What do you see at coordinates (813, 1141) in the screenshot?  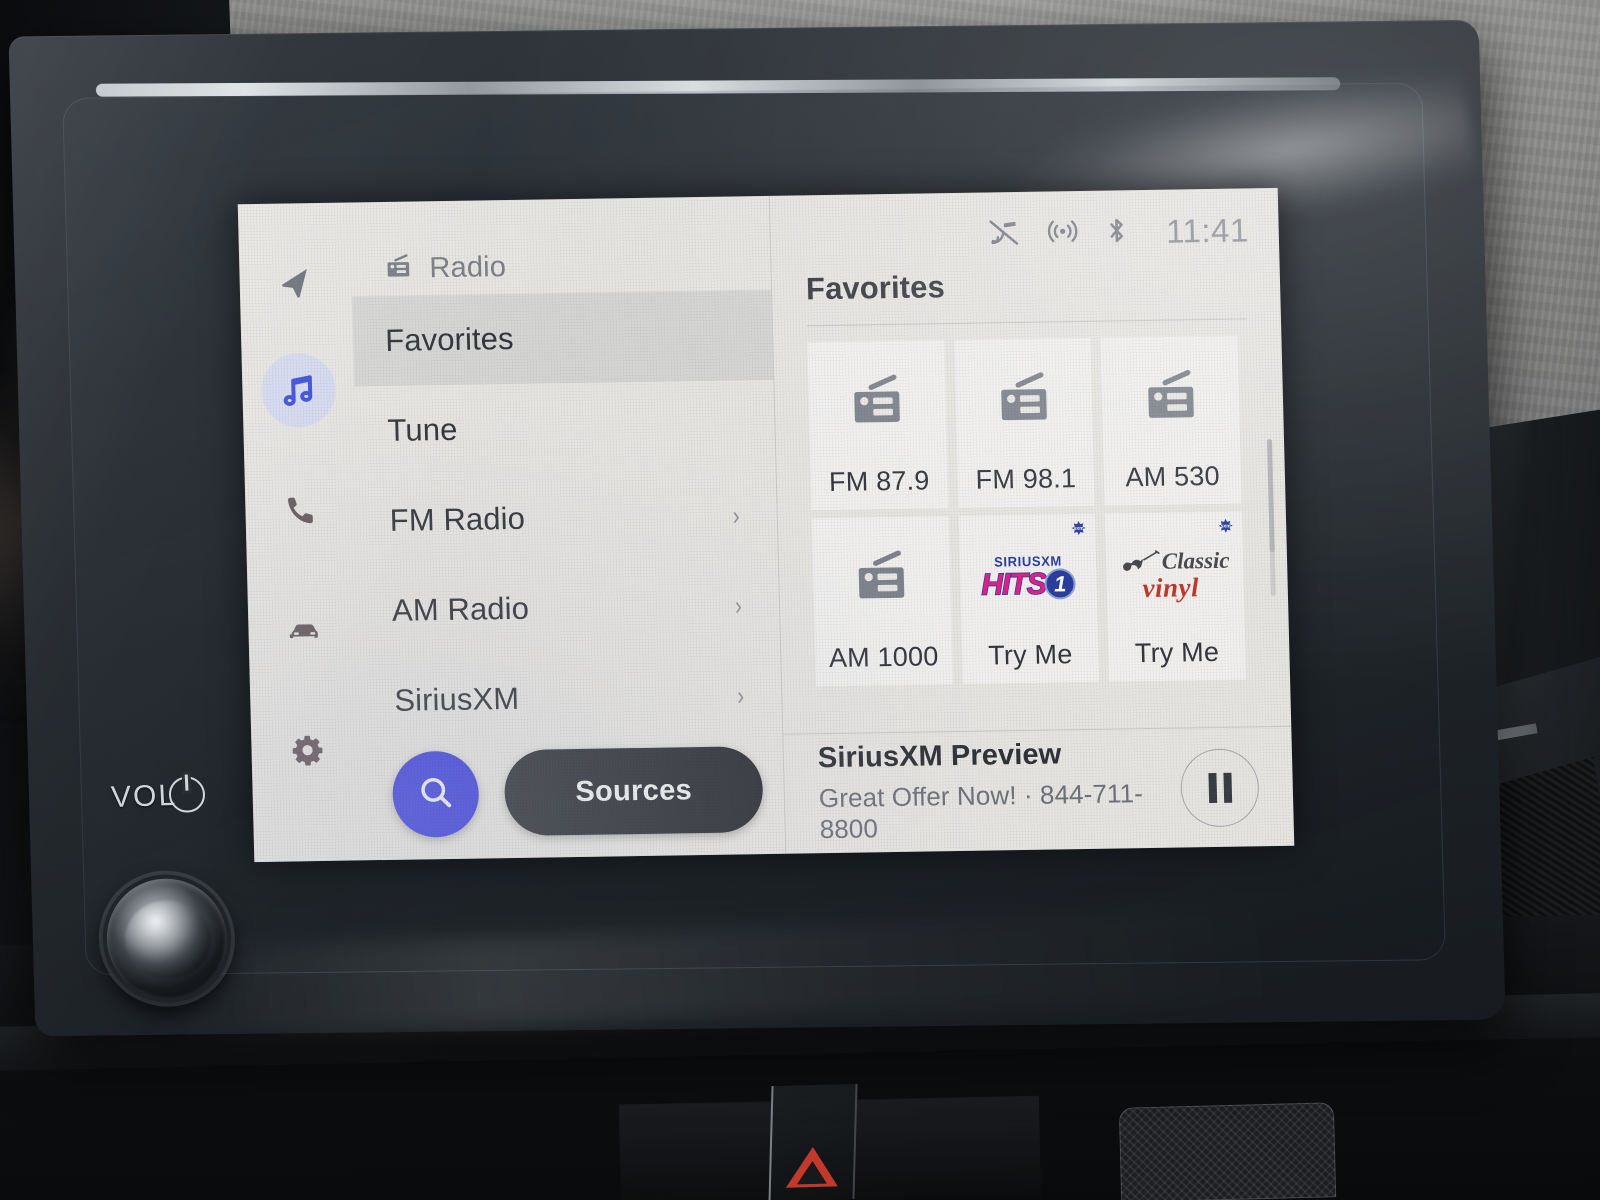 I see `hazard-lights-button` at bounding box center [813, 1141].